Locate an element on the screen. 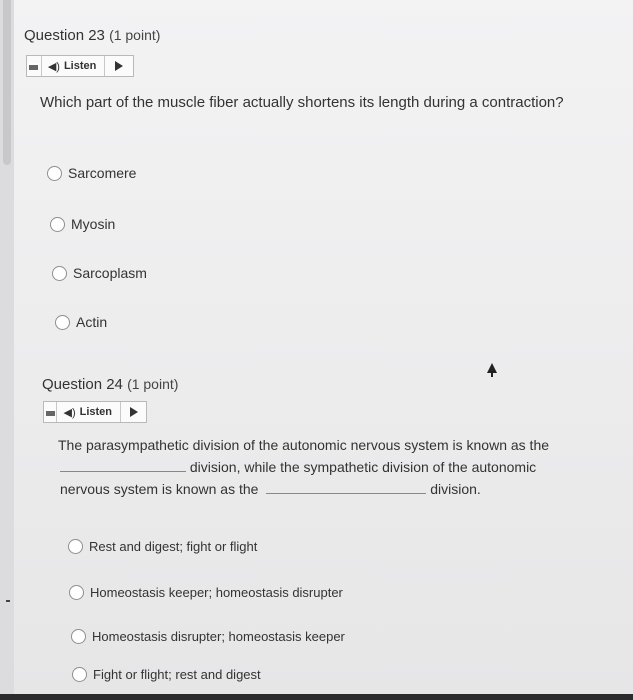 The width and height of the screenshot is (633, 700). bottom-edge is located at coordinates (316, 697).